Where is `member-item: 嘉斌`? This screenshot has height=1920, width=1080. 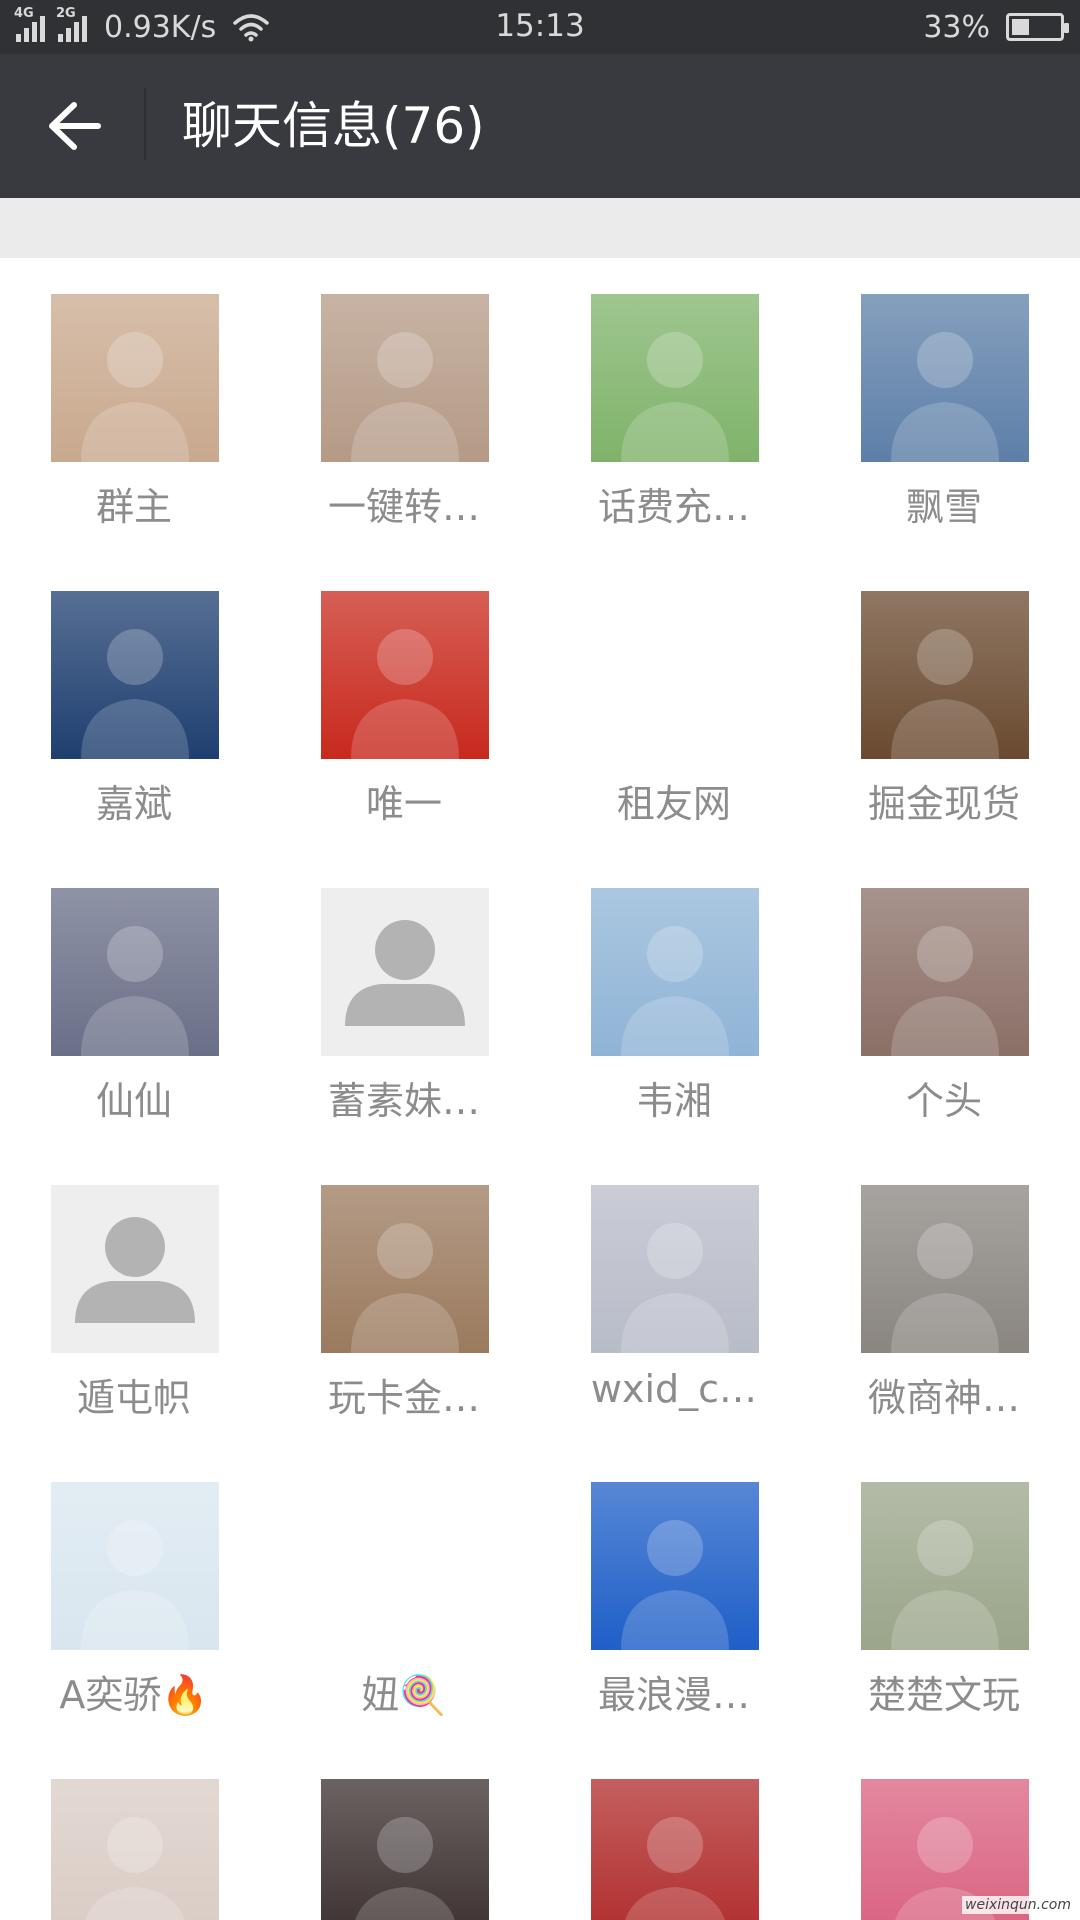 member-item: 嘉斌 is located at coordinates (134, 690).